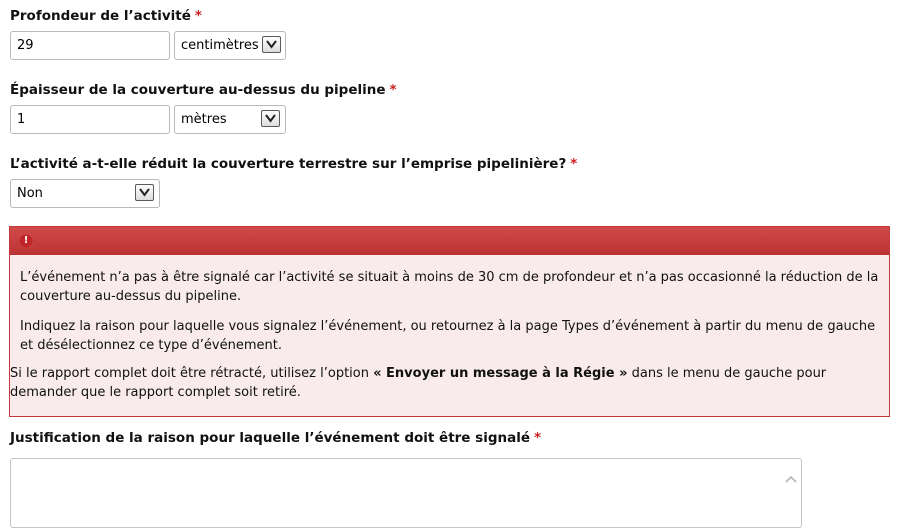 The image size is (897, 528). What do you see at coordinates (500, 373) in the screenshot?
I see `send-message-option: « Envoyer un message à la Régie »` at bounding box center [500, 373].